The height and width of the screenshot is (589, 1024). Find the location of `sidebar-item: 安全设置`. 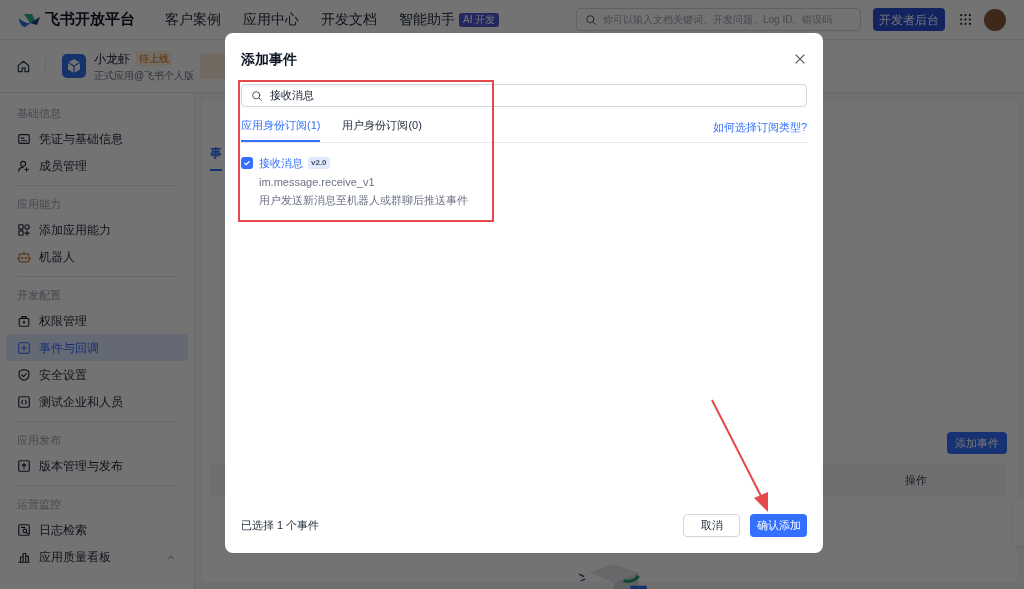

sidebar-item: 安全设置 is located at coordinates (97, 374).